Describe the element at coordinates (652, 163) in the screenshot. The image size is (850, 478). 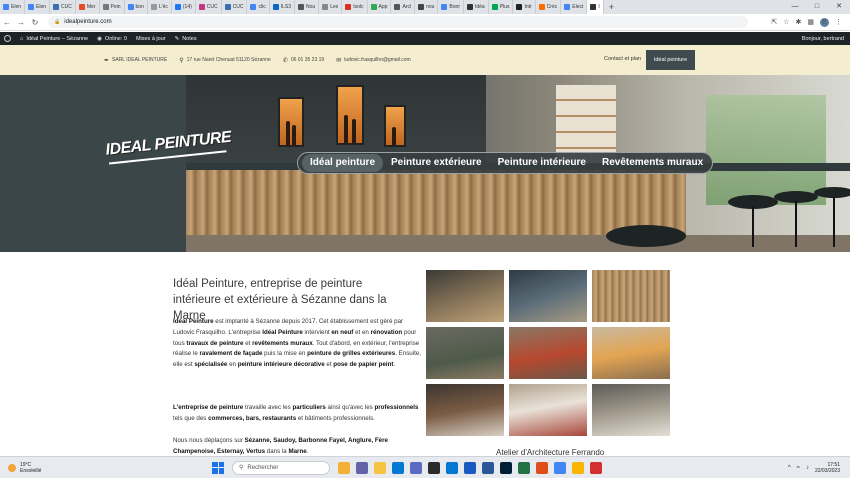
I see `nav-item: Revêtements muraux` at that location.